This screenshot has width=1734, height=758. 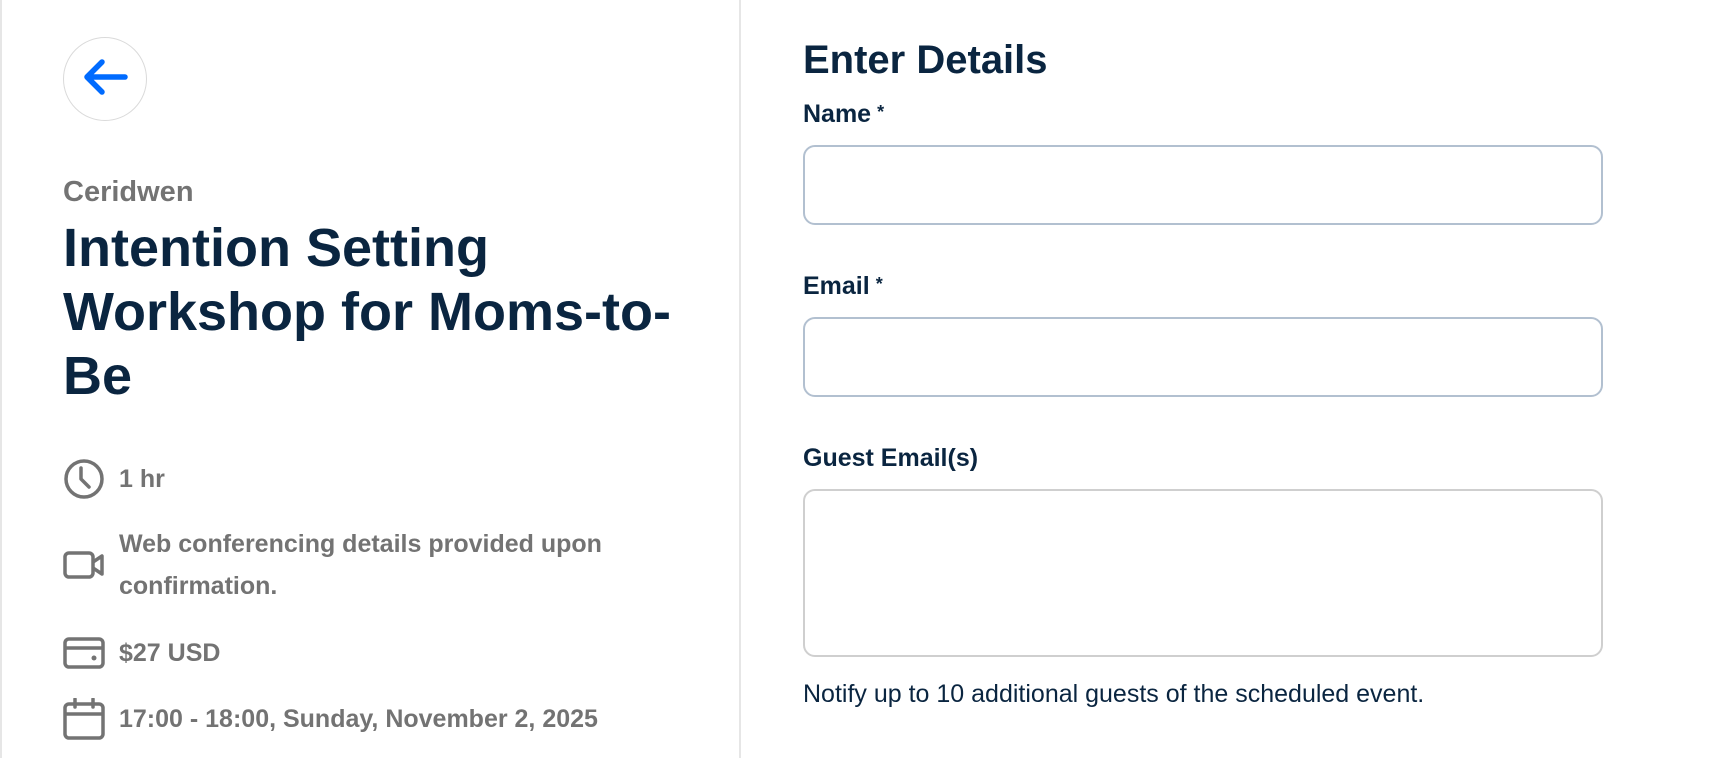 I want to click on event-datetime: 17:00 - 18:00, Sunday, November 2, 2025, so click(x=361, y=719).